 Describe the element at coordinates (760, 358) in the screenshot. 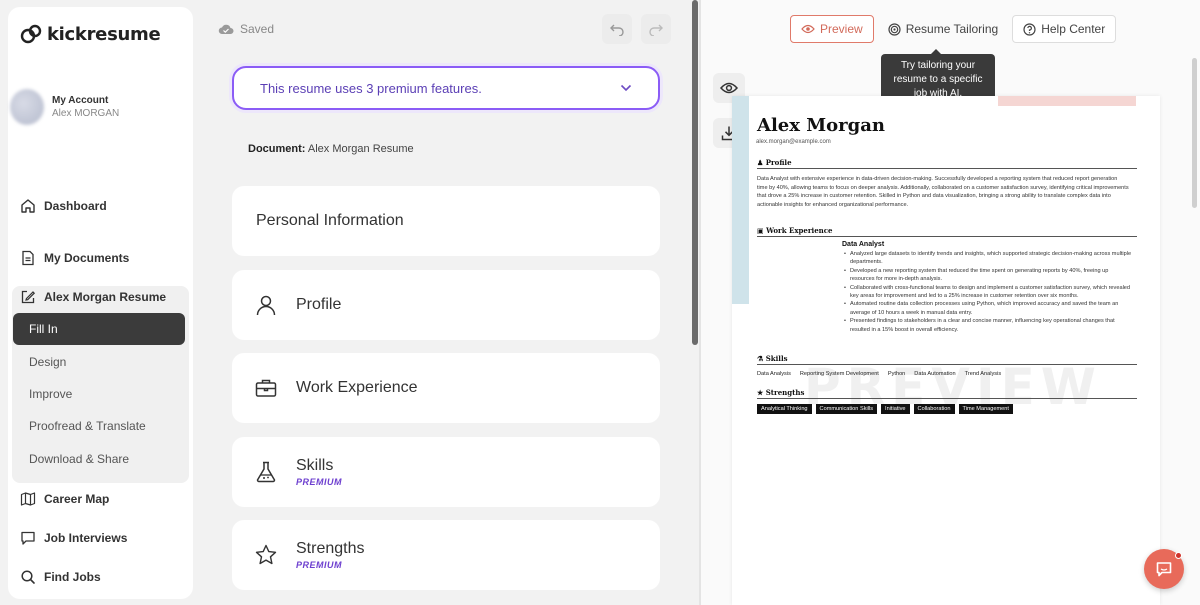

I see `flask-icon: ⚗` at that location.